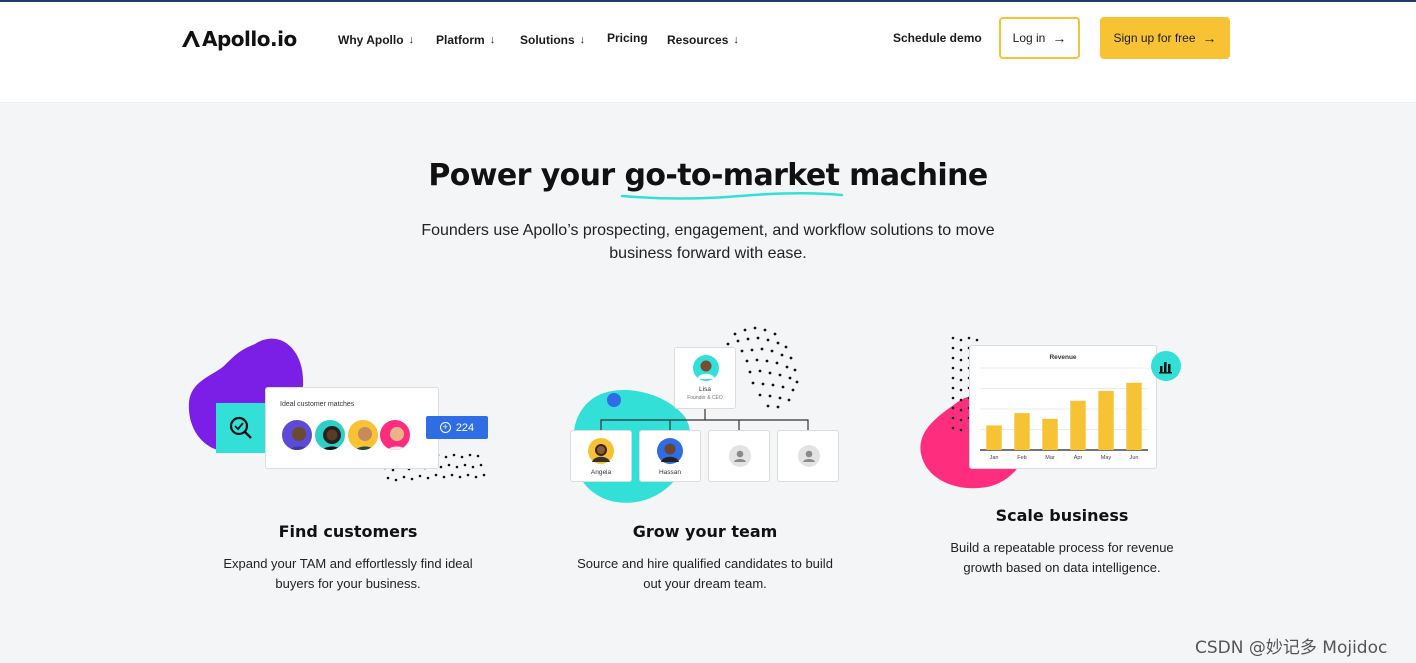 The height and width of the screenshot is (663, 1416). I want to click on signup-label: Sign up for free, so click(1154, 38).